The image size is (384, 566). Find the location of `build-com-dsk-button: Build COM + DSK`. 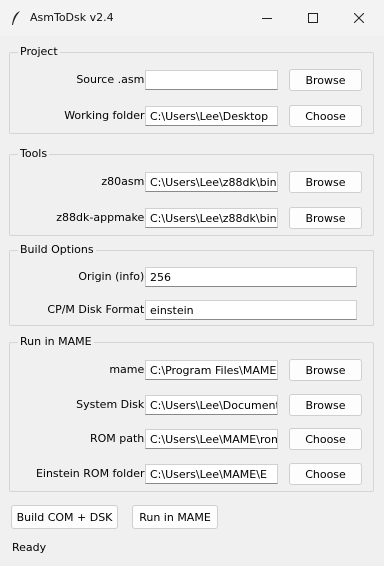

build-com-dsk-button: Build COM + DSK is located at coordinates (64, 517).